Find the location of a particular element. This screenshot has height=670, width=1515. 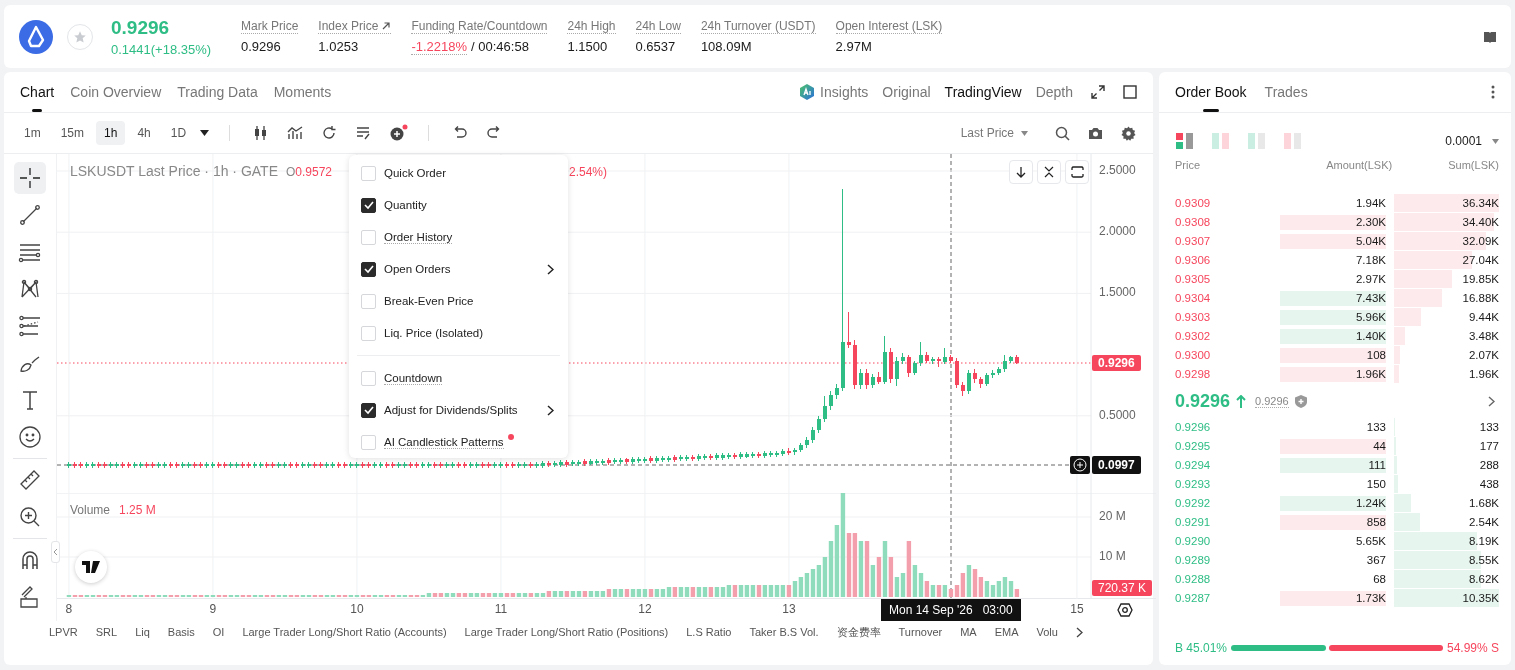

window-icon is located at coordinates (1130, 92).